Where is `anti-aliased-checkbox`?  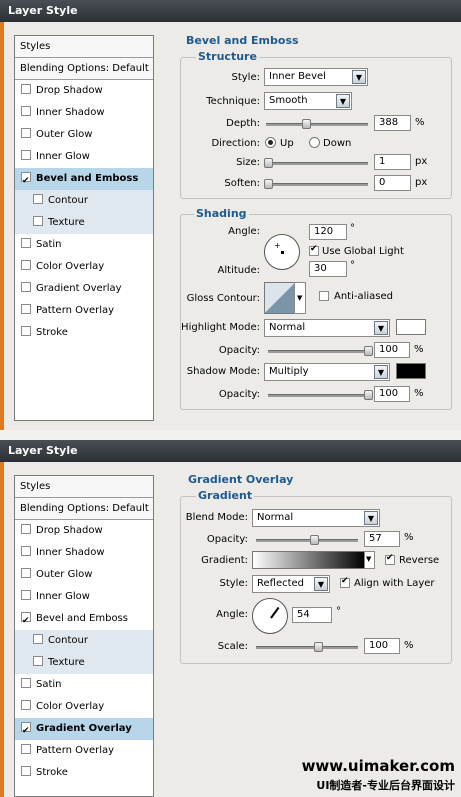
anti-aliased-checkbox is located at coordinates (324, 296).